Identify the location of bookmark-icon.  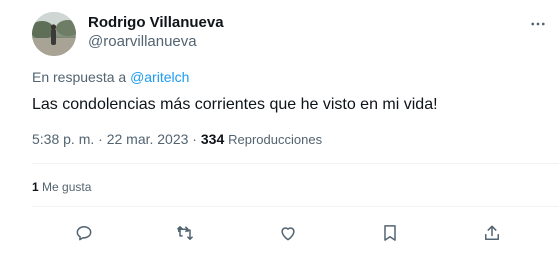
(390, 233).